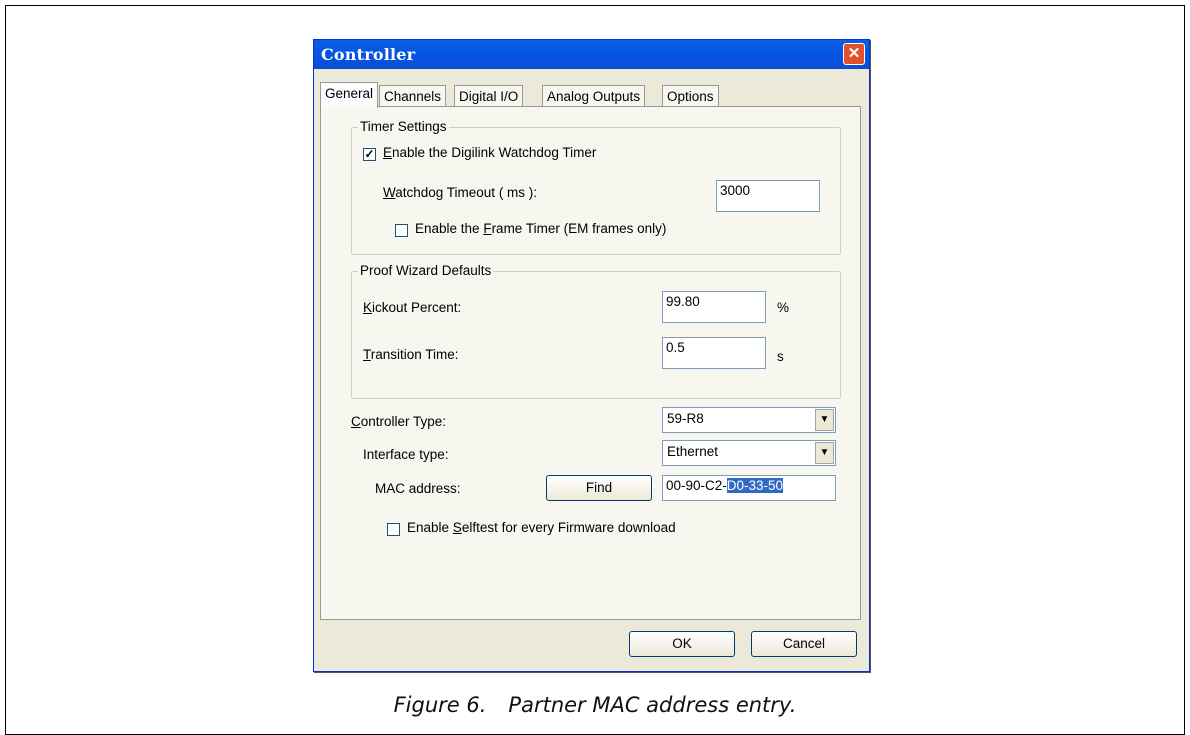  Describe the element at coordinates (413, 95) in the screenshot. I see `tab-channels: Channels` at that location.